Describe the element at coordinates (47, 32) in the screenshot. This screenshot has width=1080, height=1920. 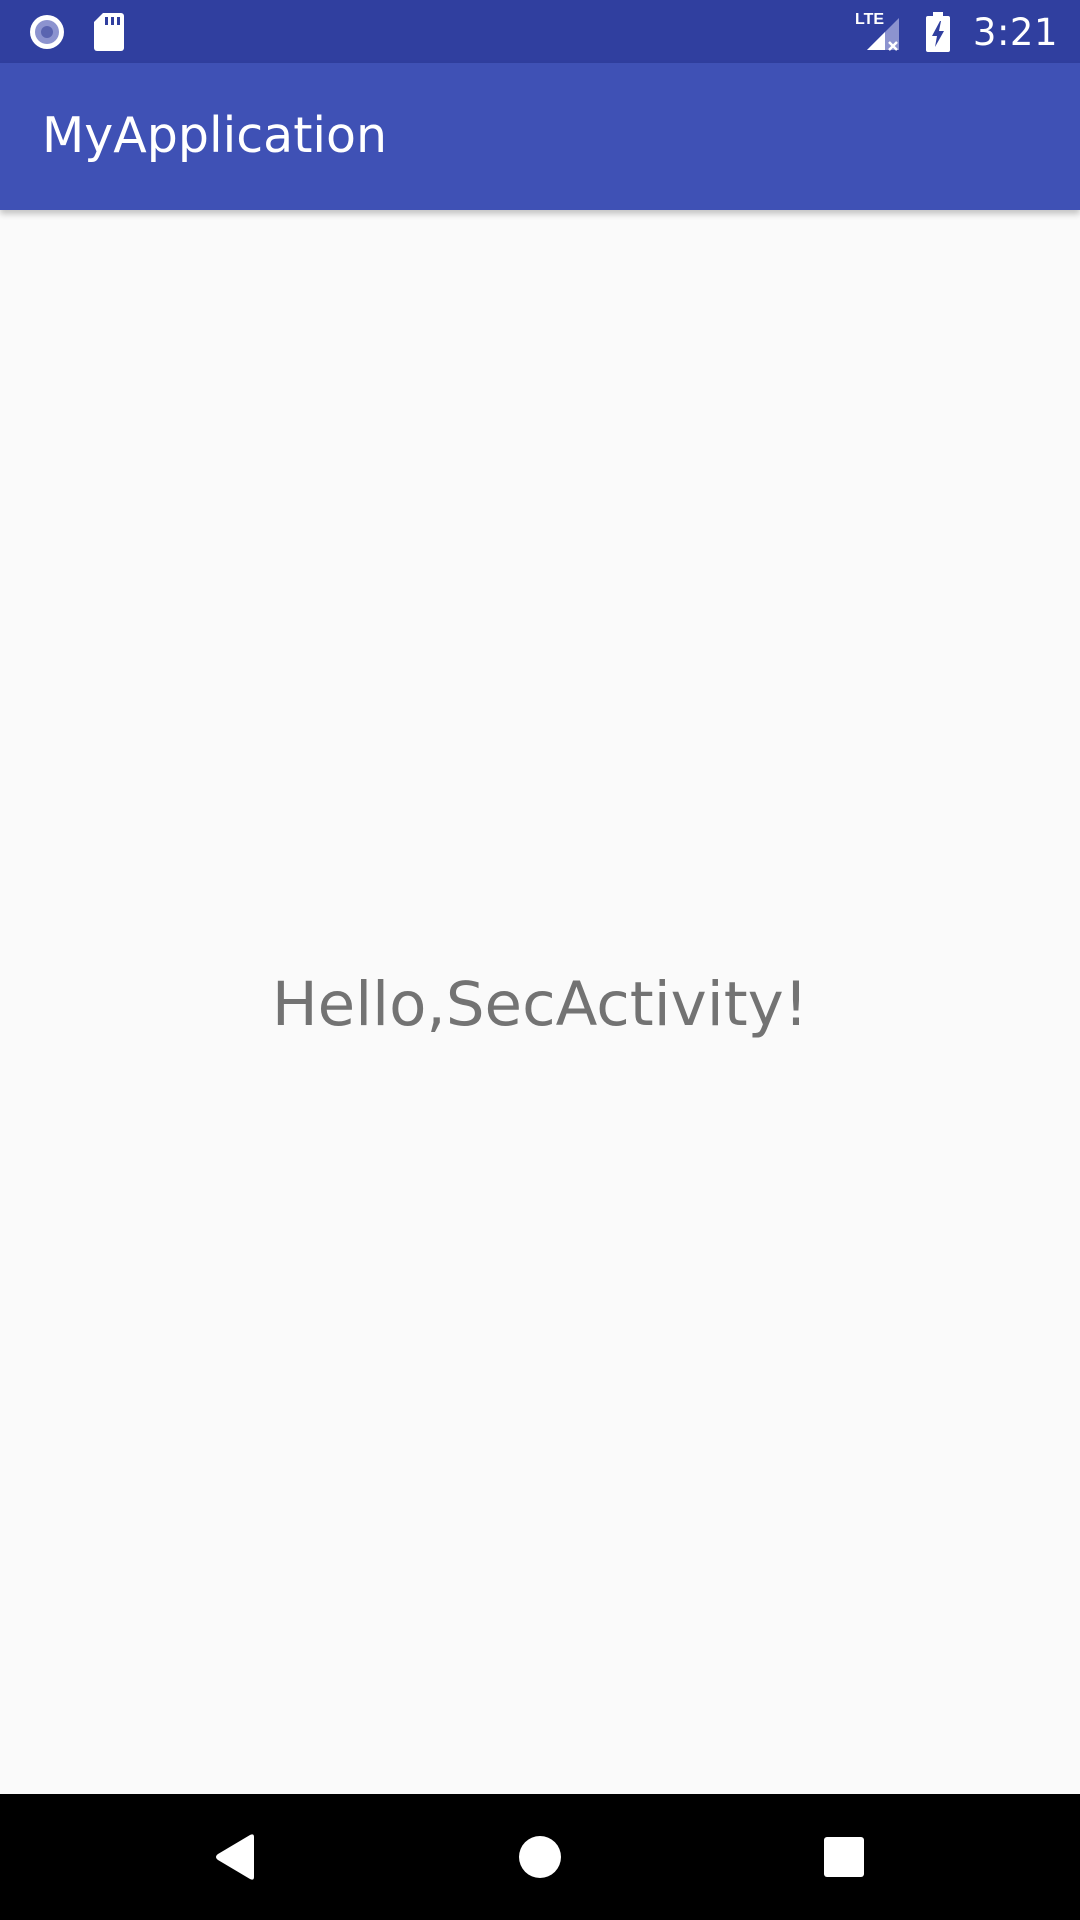
I see `radio-icon` at that location.